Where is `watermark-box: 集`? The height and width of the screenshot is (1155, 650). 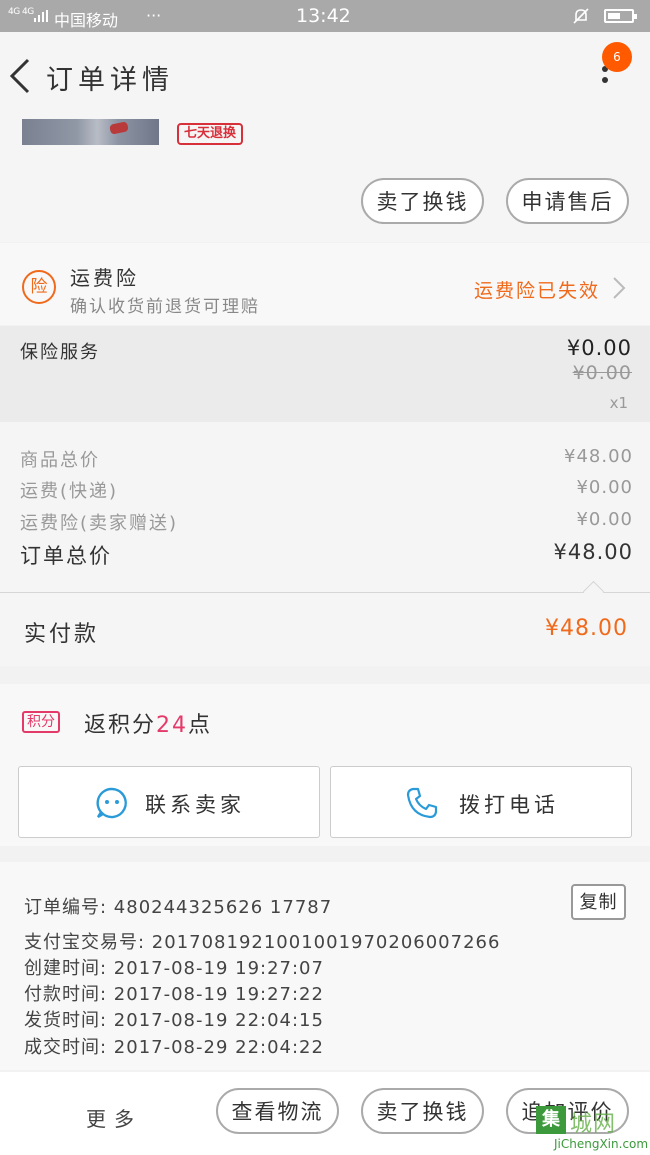 watermark-box: 集 is located at coordinates (551, 1120).